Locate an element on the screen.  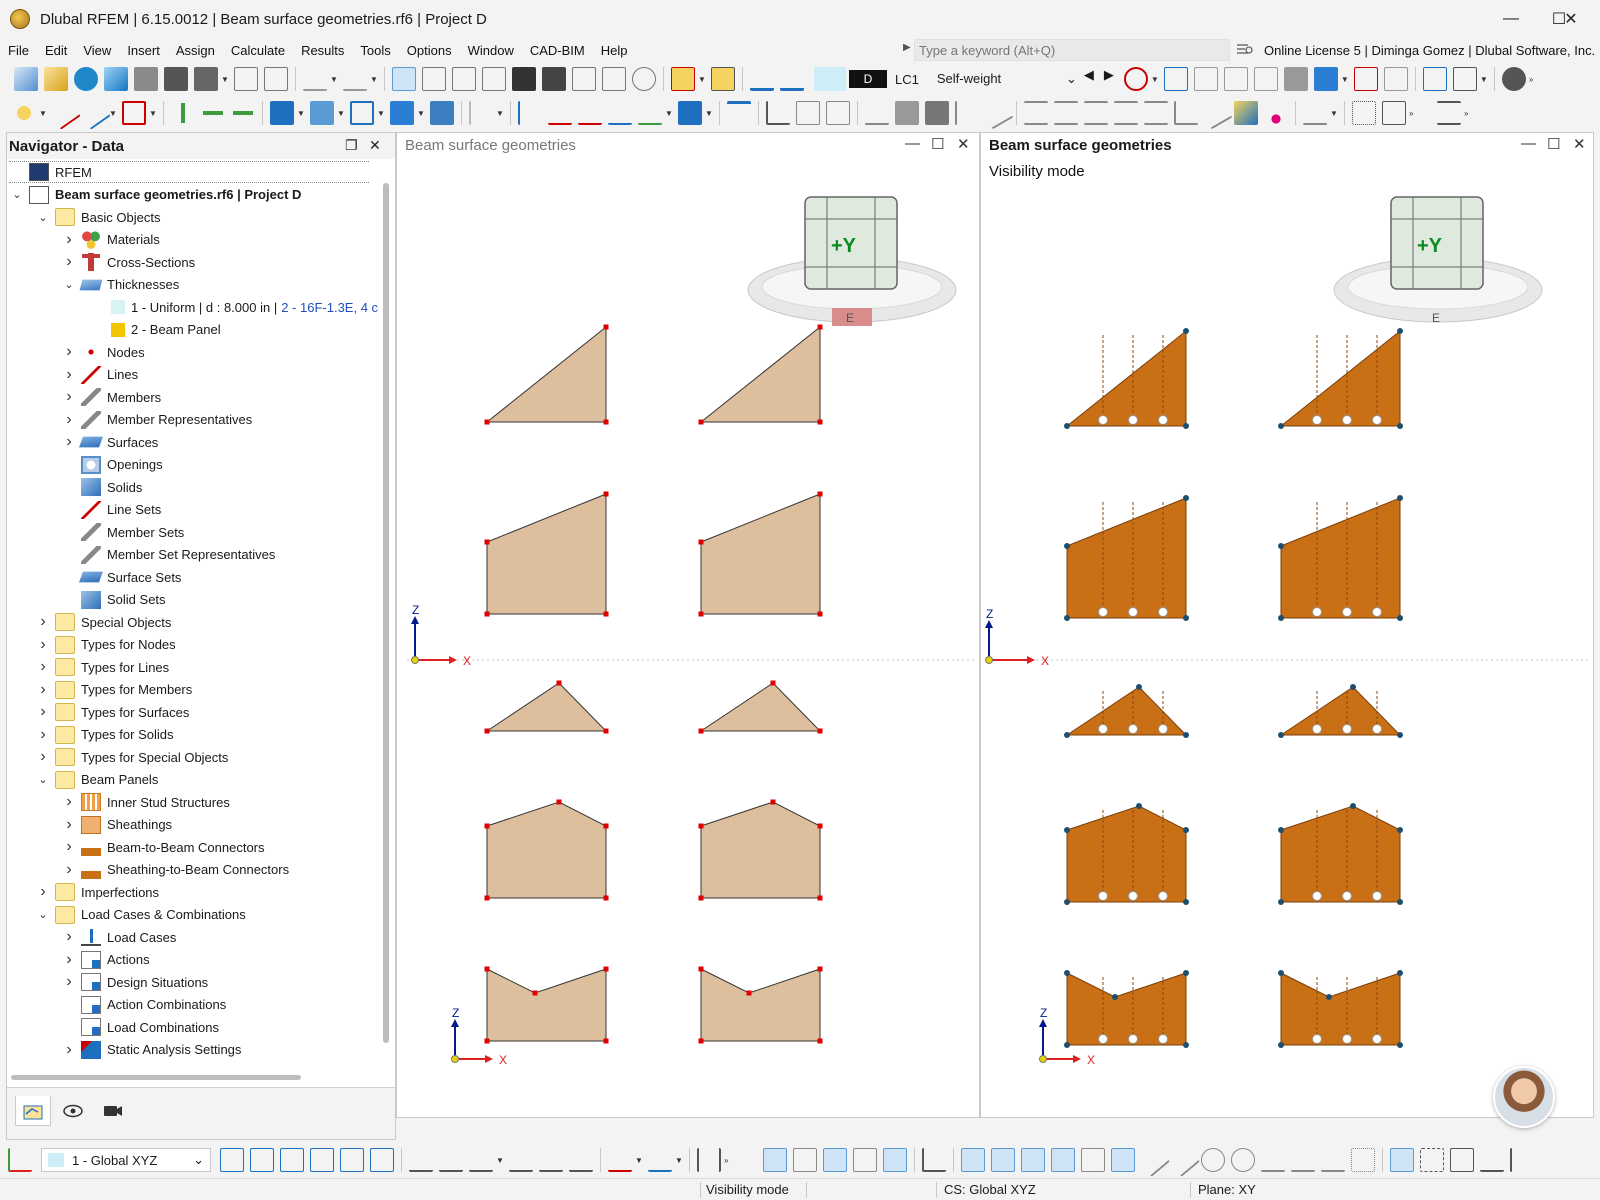
intersect-3-icon is located at coordinates (1333, 1160).